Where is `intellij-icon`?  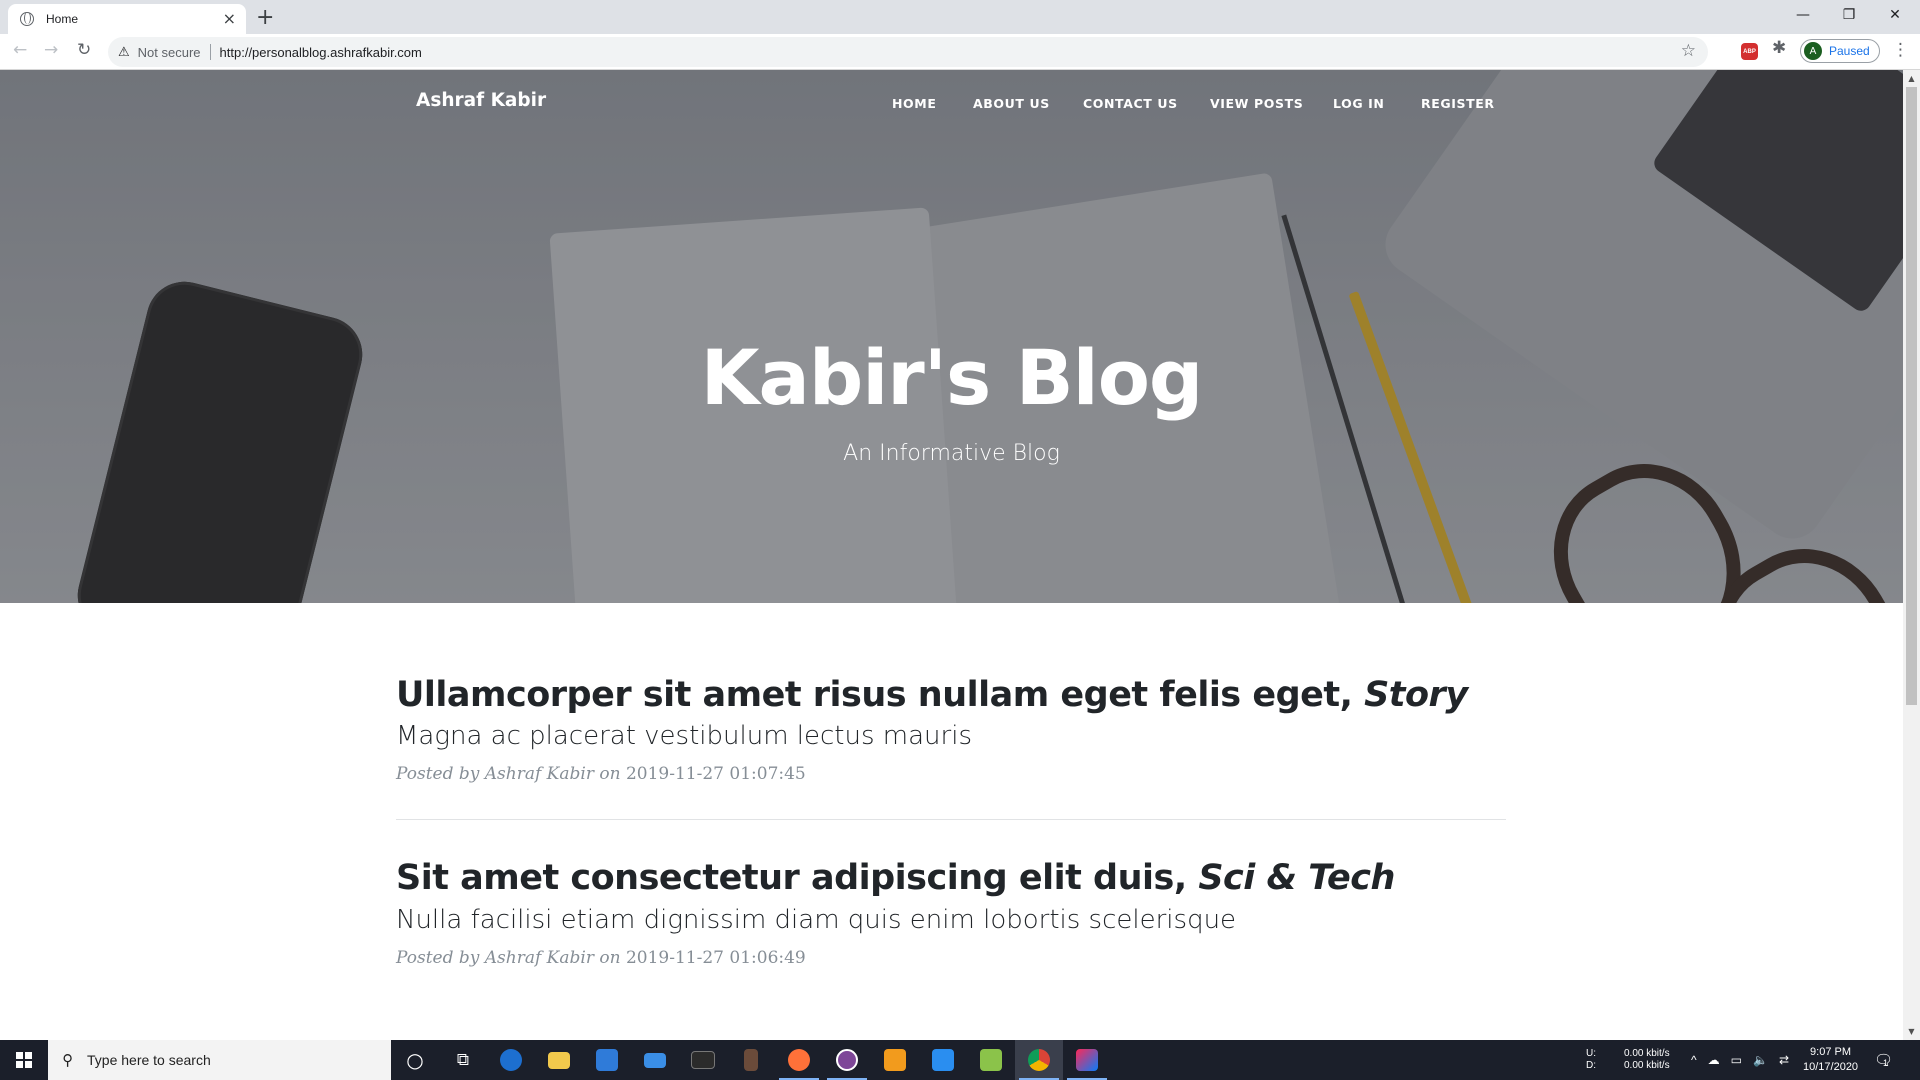 intellij-icon is located at coordinates (1087, 1060).